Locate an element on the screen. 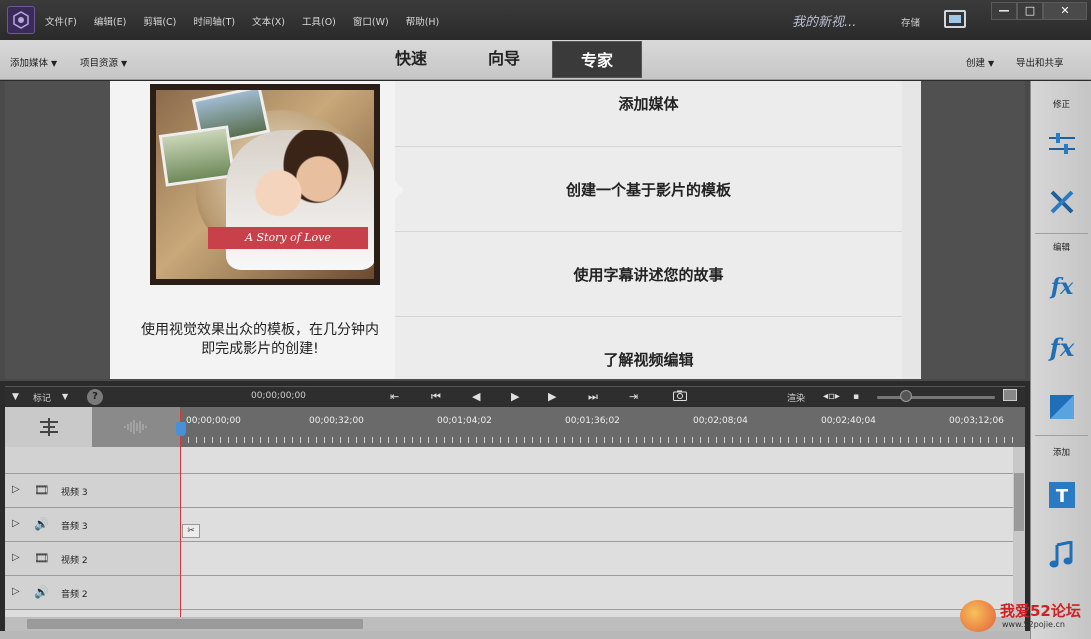 The width and height of the screenshot is (1091, 639). zoom-out-icon: ▪ is located at coordinates (856, 397).